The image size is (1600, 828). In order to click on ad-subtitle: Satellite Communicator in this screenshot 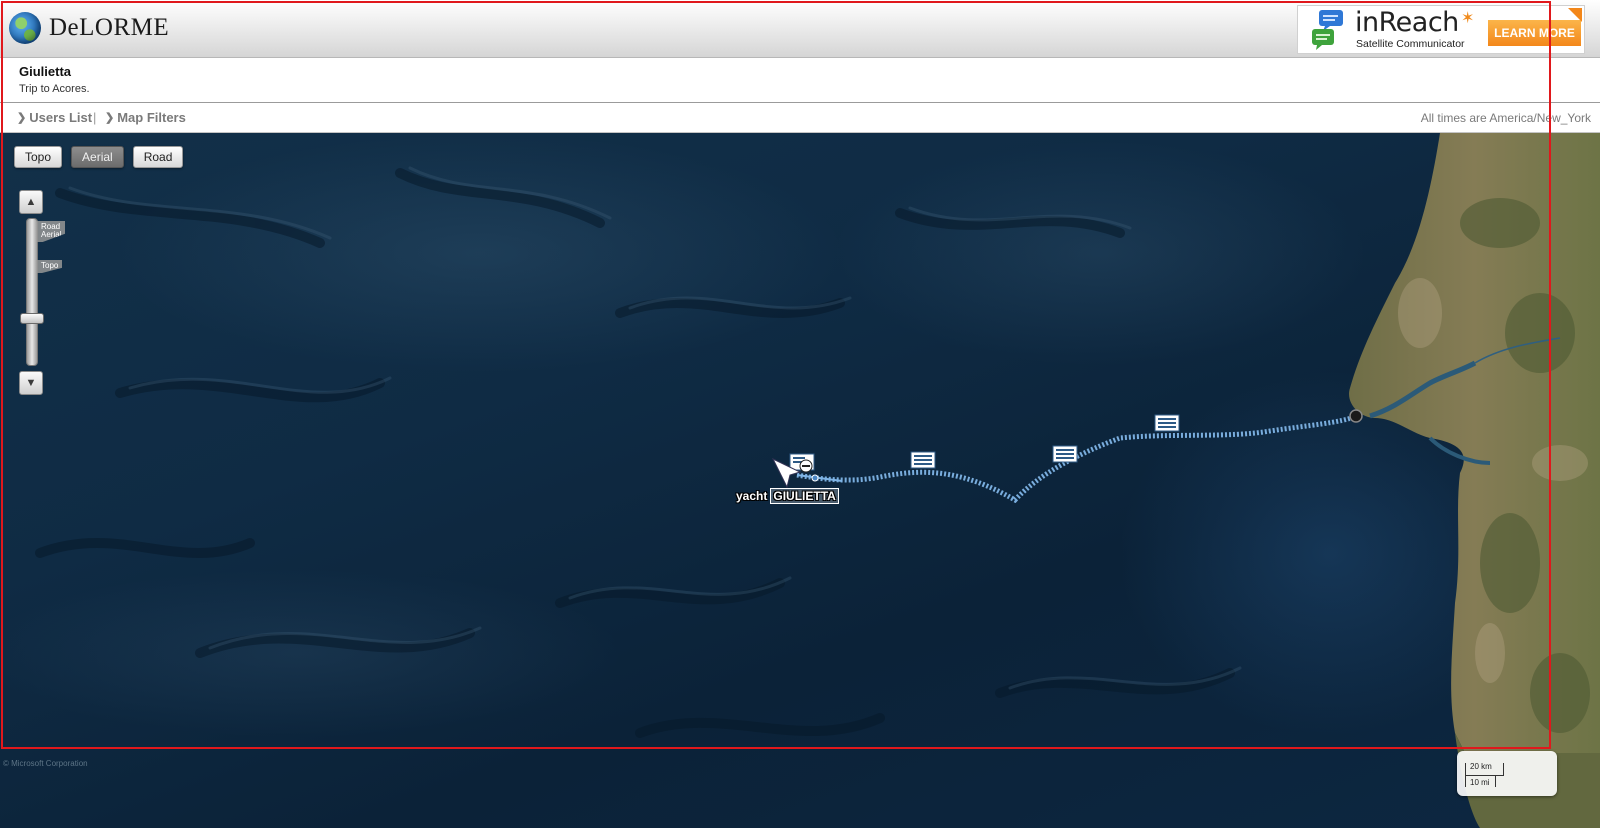, I will do `click(1410, 44)`.